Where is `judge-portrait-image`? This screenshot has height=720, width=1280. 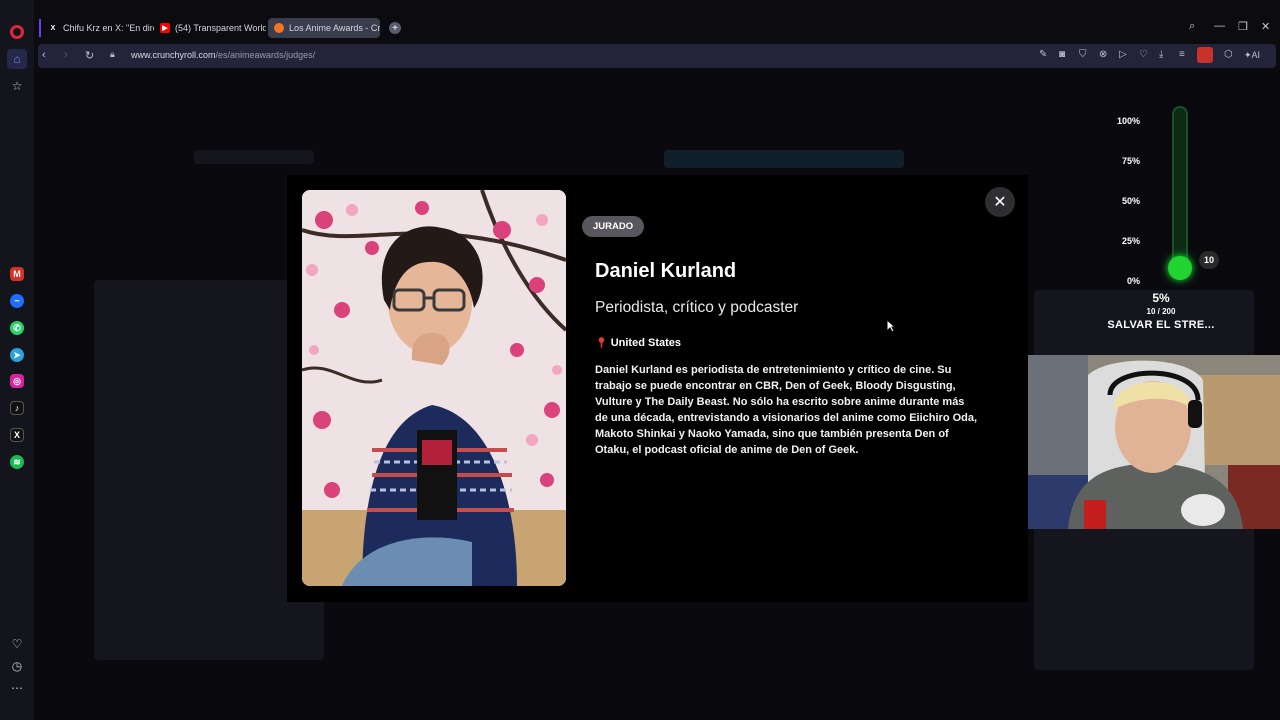 judge-portrait-image is located at coordinates (434, 388).